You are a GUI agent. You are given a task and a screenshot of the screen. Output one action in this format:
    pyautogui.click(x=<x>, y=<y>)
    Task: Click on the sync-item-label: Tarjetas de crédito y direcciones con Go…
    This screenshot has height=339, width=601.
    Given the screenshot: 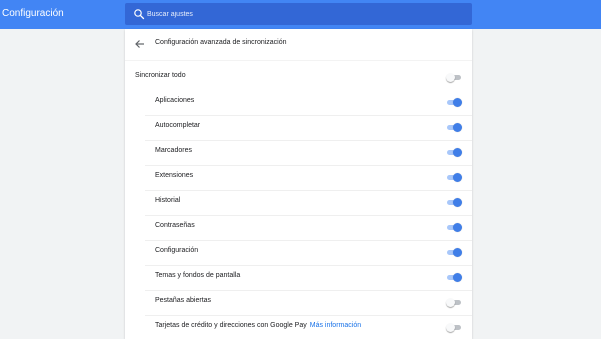 What is the action you would take?
    pyautogui.click(x=258, y=325)
    